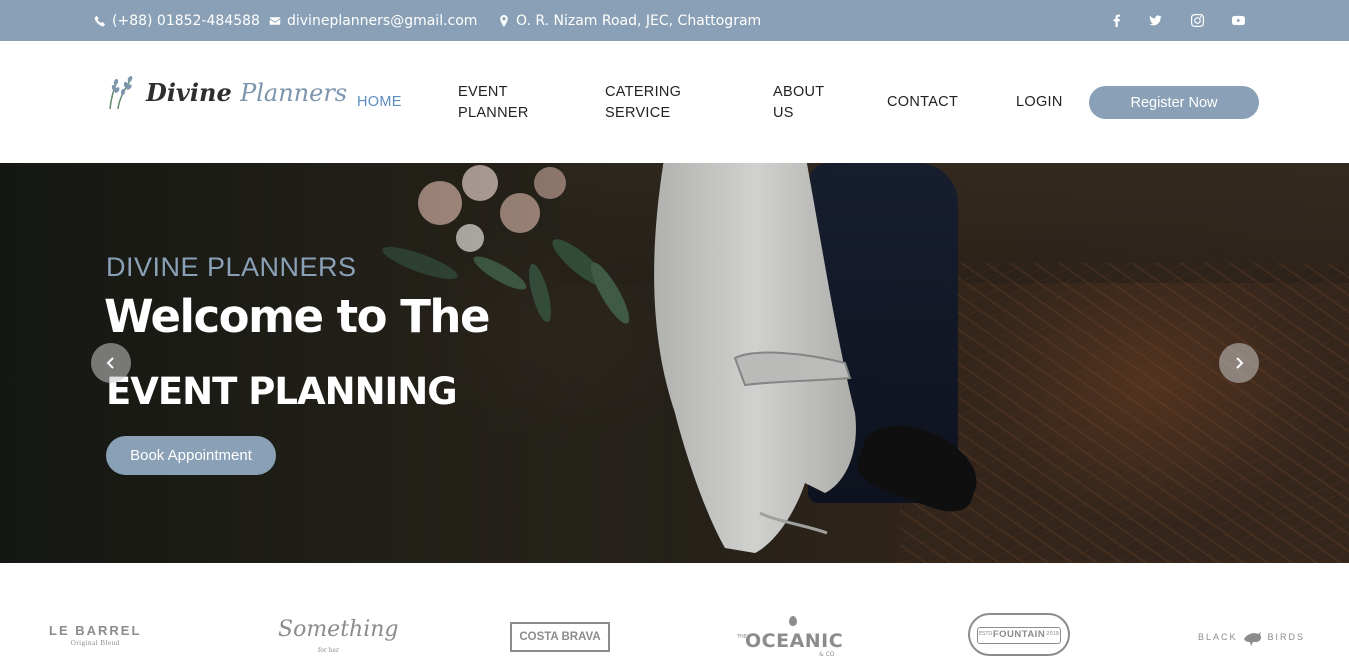 This screenshot has height=658, width=1349. I want to click on logo-word-2: Planners, so click(294, 92).